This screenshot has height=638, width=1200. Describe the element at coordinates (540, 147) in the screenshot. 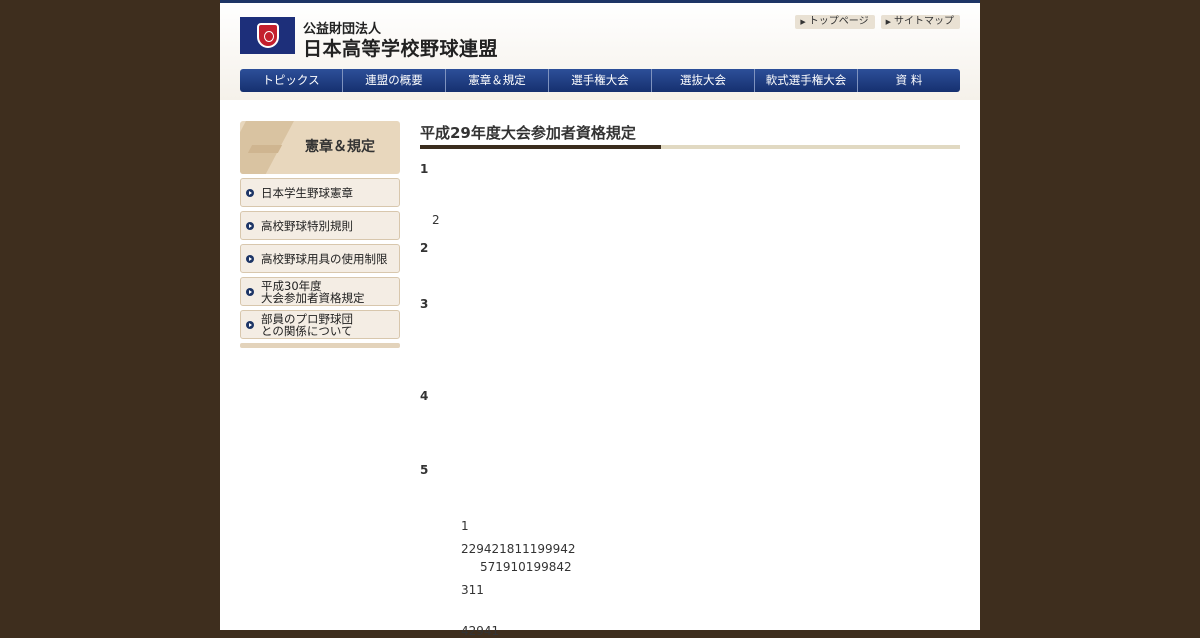

I see `title-underline-accent` at that location.